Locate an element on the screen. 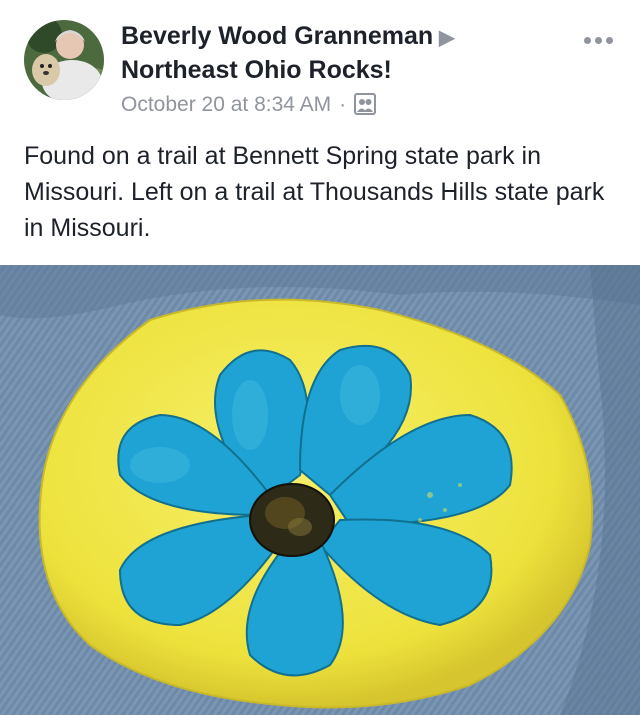 The height and width of the screenshot is (715, 640). author-avatar is located at coordinates (64, 60).